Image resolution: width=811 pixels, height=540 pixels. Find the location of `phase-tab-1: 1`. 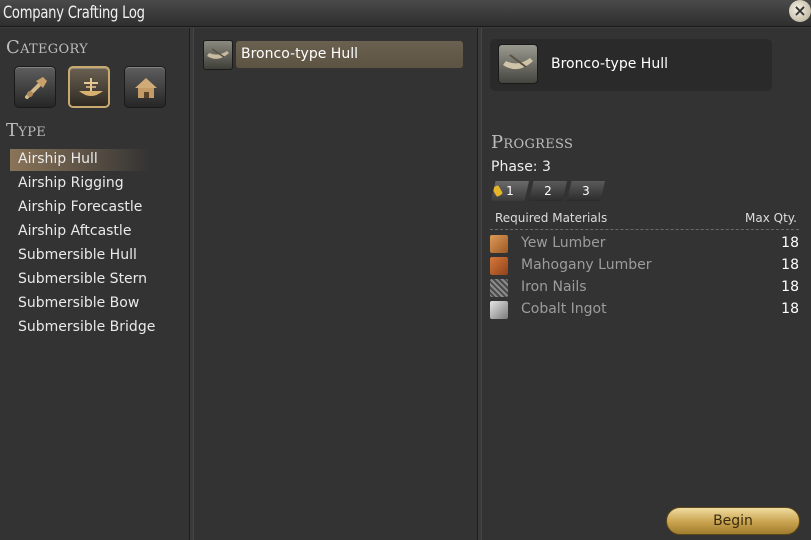

phase-tab-1: 1 is located at coordinates (510, 191).